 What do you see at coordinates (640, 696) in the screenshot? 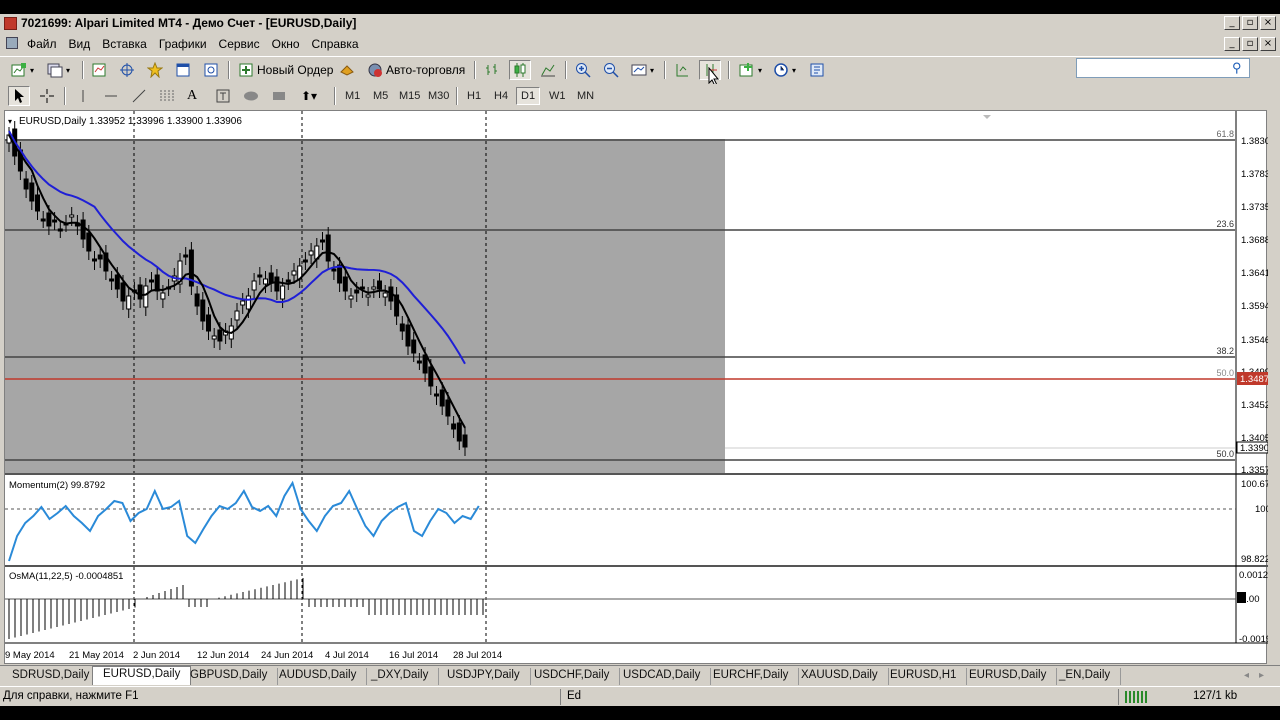
I see `status-bar: Для справки, нажмите F1 Ed 127/1 kb` at bounding box center [640, 696].